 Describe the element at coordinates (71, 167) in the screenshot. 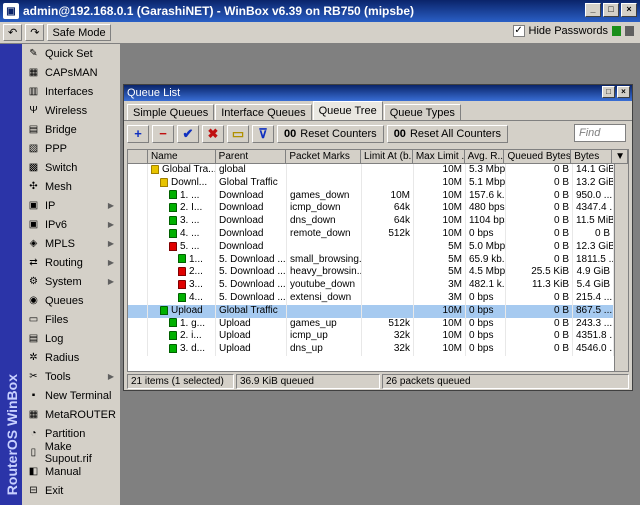

I see `menu-item-switch: ▩ Switch` at that location.